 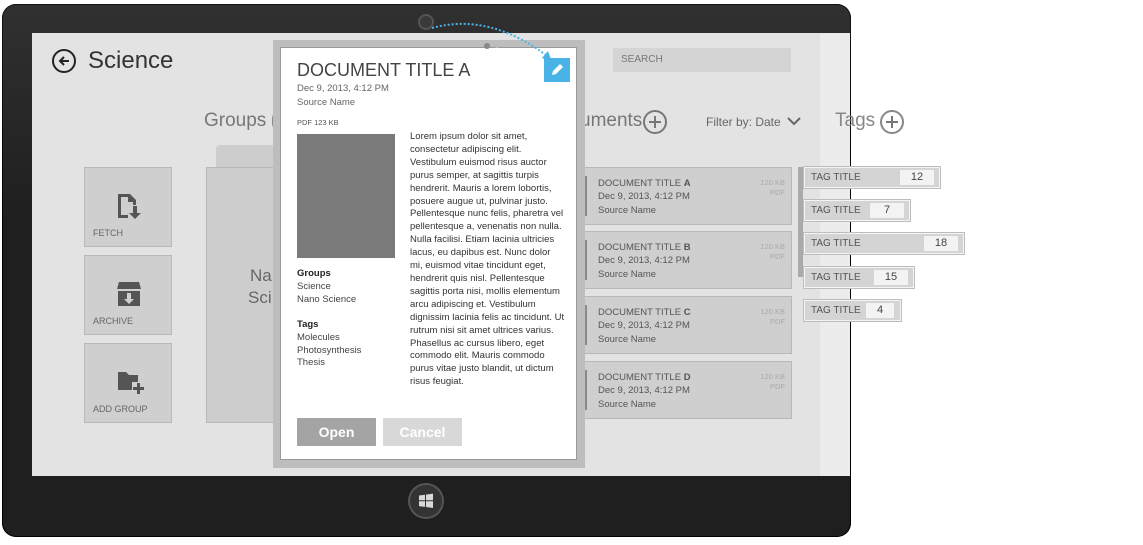 What do you see at coordinates (917, 177) in the screenshot?
I see `tag-count: 12` at bounding box center [917, 177].